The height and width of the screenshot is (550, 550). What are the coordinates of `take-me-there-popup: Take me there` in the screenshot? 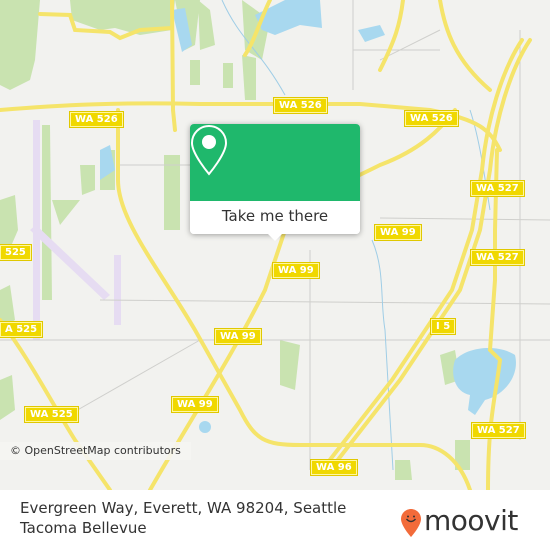 It's located at (275, 182).